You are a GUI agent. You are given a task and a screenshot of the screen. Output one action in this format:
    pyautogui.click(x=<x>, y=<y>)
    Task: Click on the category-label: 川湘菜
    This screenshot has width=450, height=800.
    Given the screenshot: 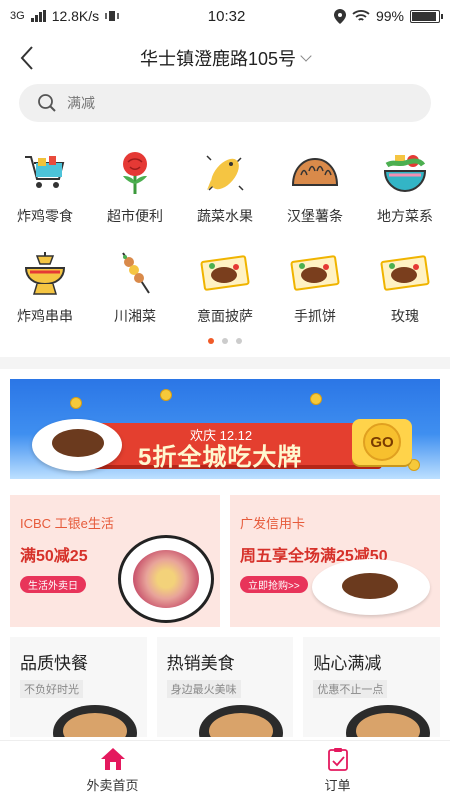 What is the action you would take?
    pyautogui.click(x=135, y=316)
    